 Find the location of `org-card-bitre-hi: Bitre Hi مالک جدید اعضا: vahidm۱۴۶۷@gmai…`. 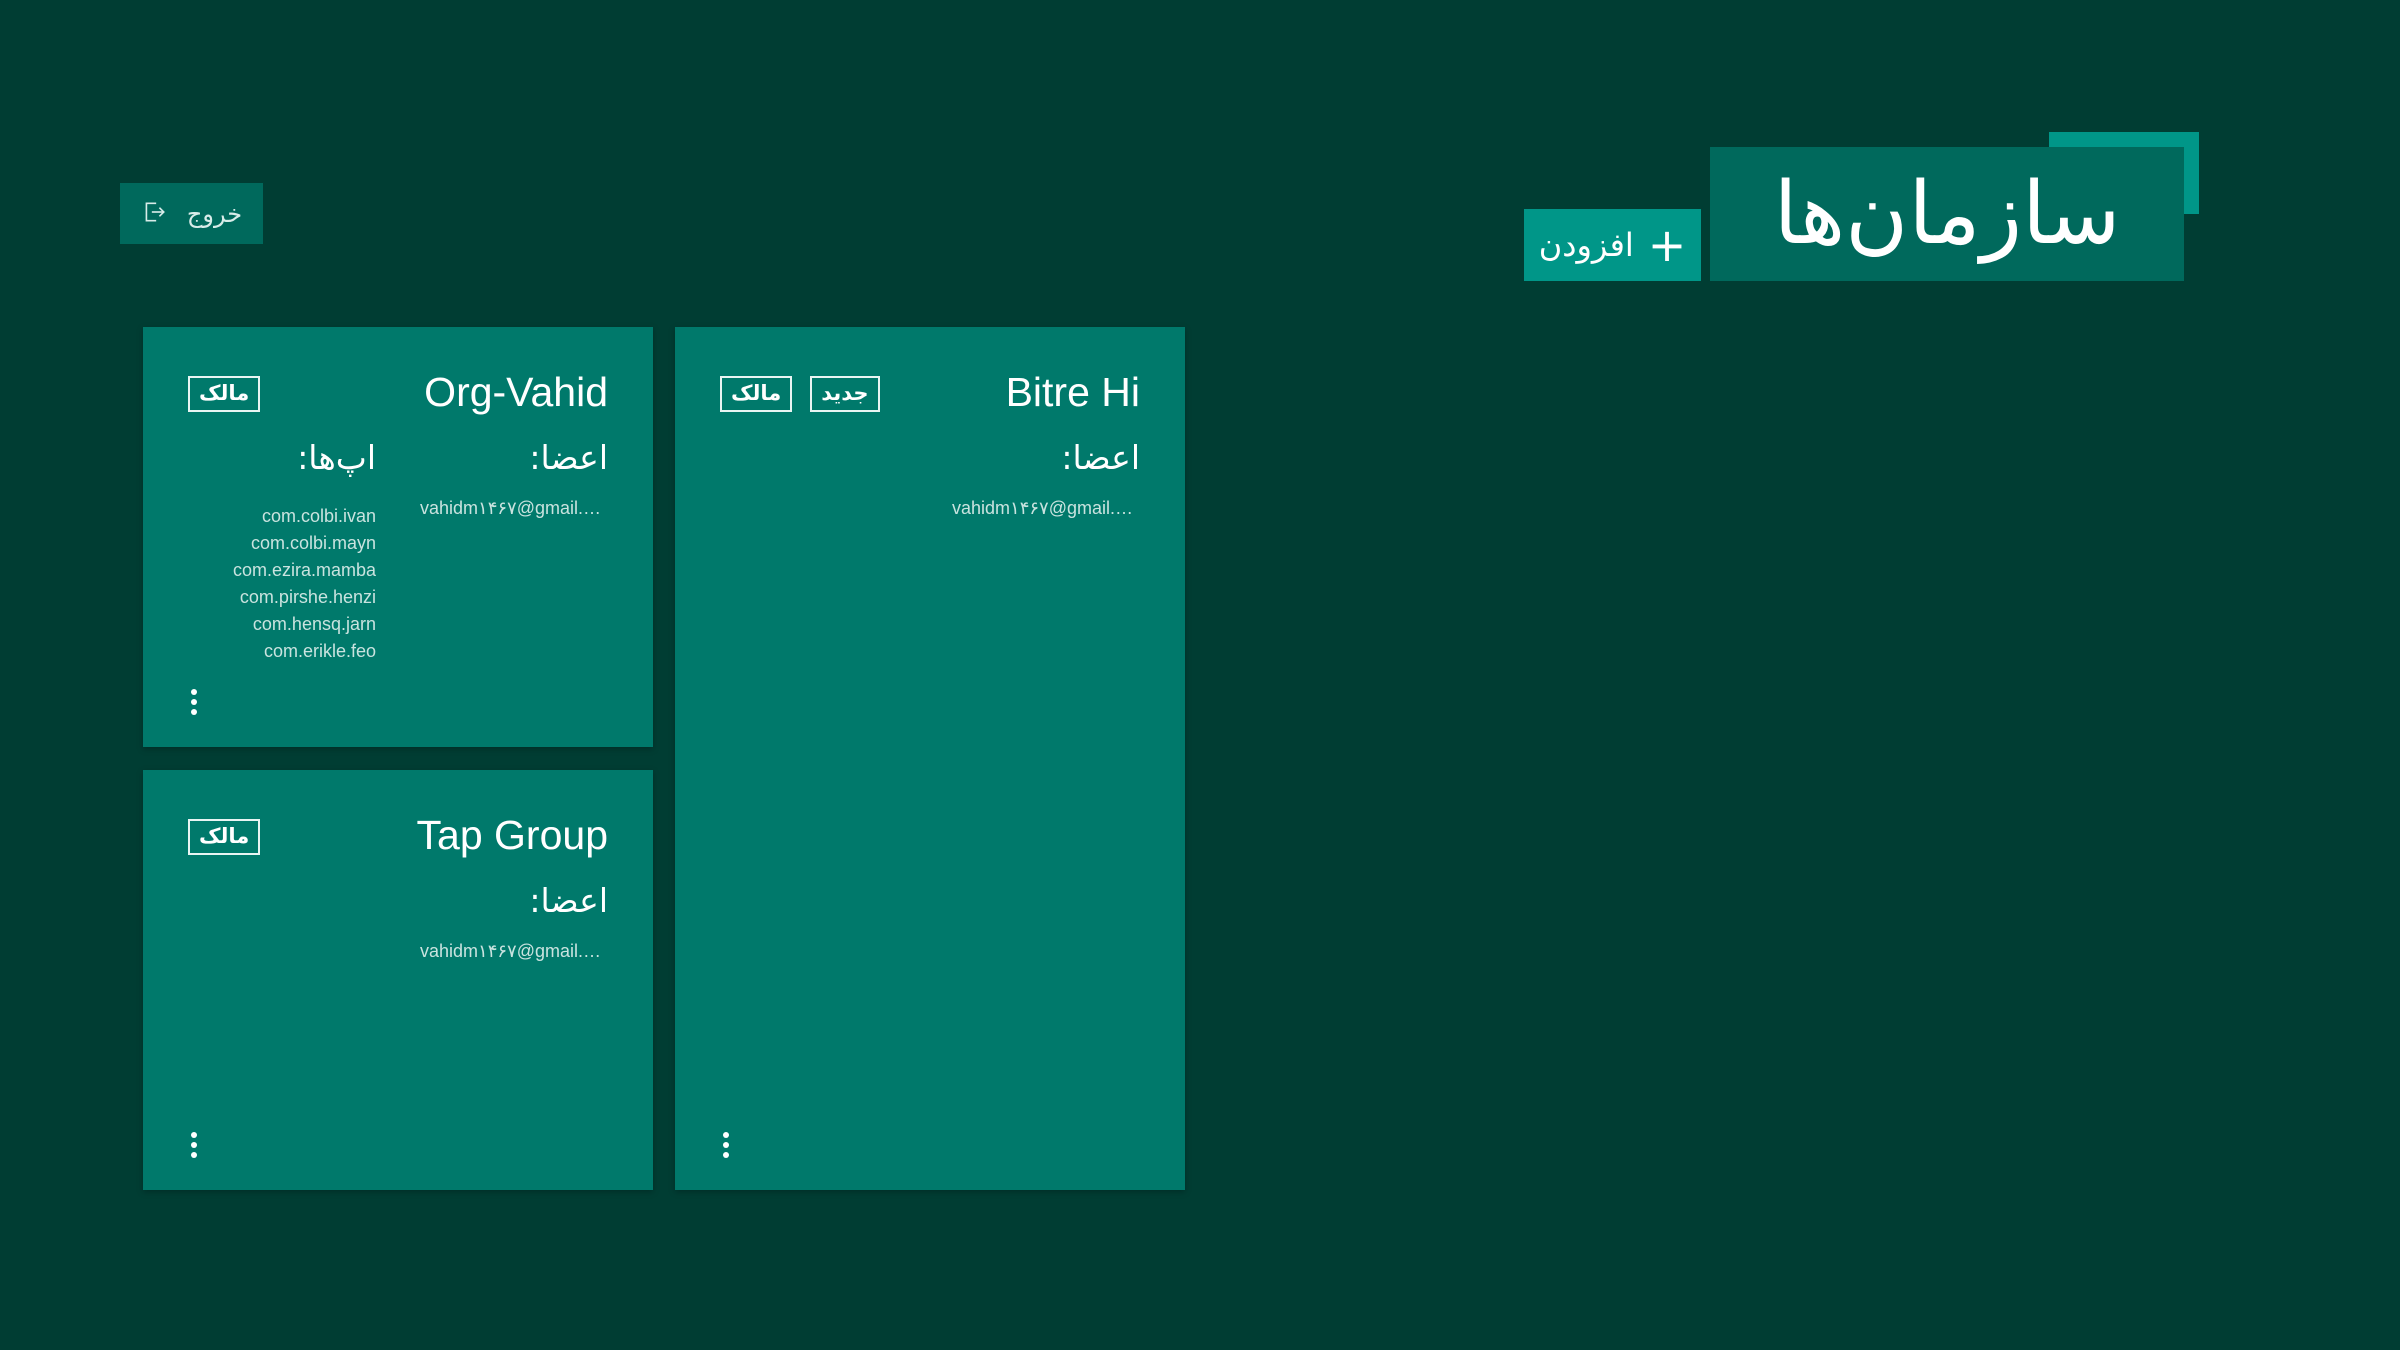

org-card-bitre-hi: Bitre Hi مالک جدید اعضا: vahidm۱۴۶۷@gmai… is located at coordinates (930, 758).